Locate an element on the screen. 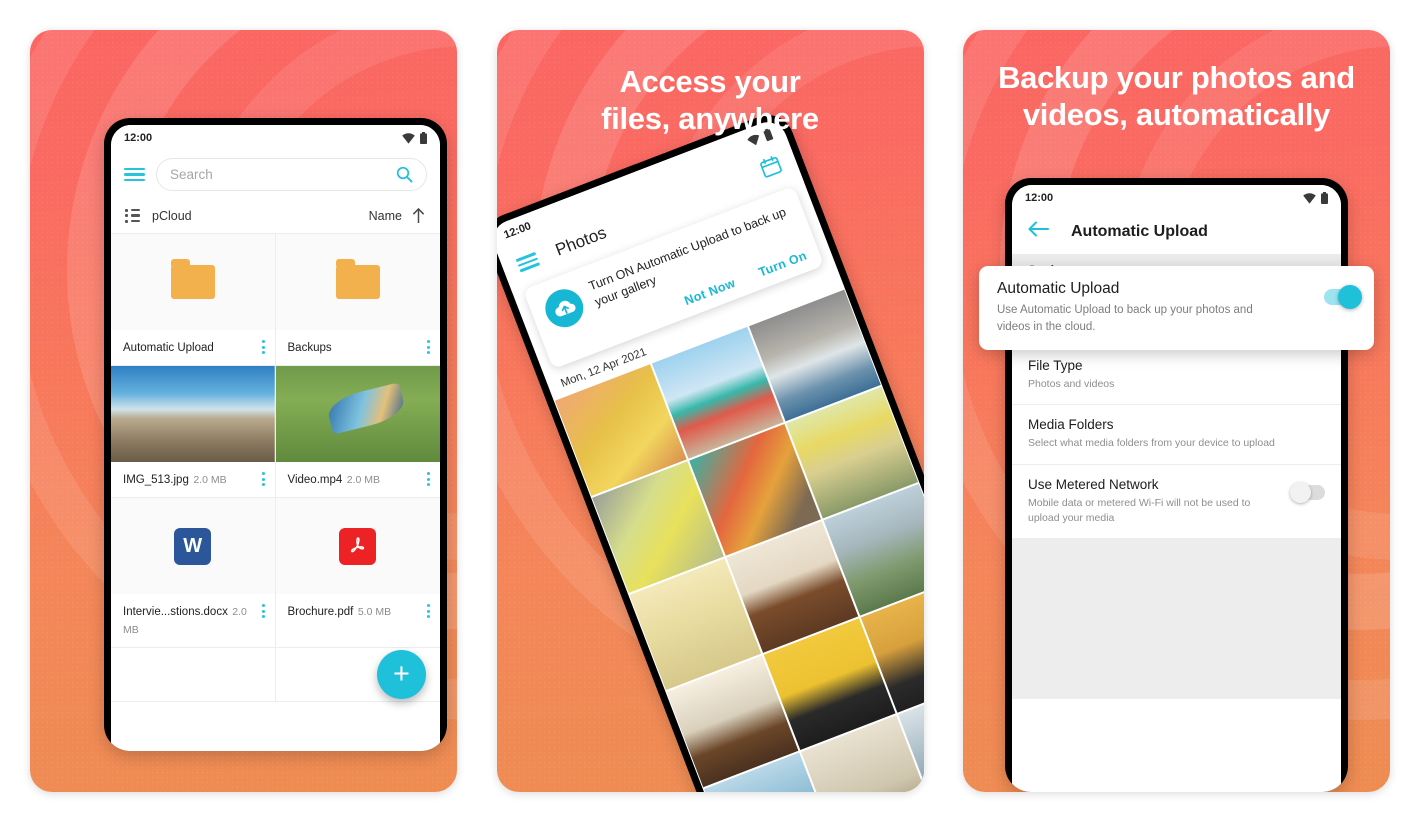  file-meta: IMG_513.jpg 2.0 MB is located at coordinates (193, 479).